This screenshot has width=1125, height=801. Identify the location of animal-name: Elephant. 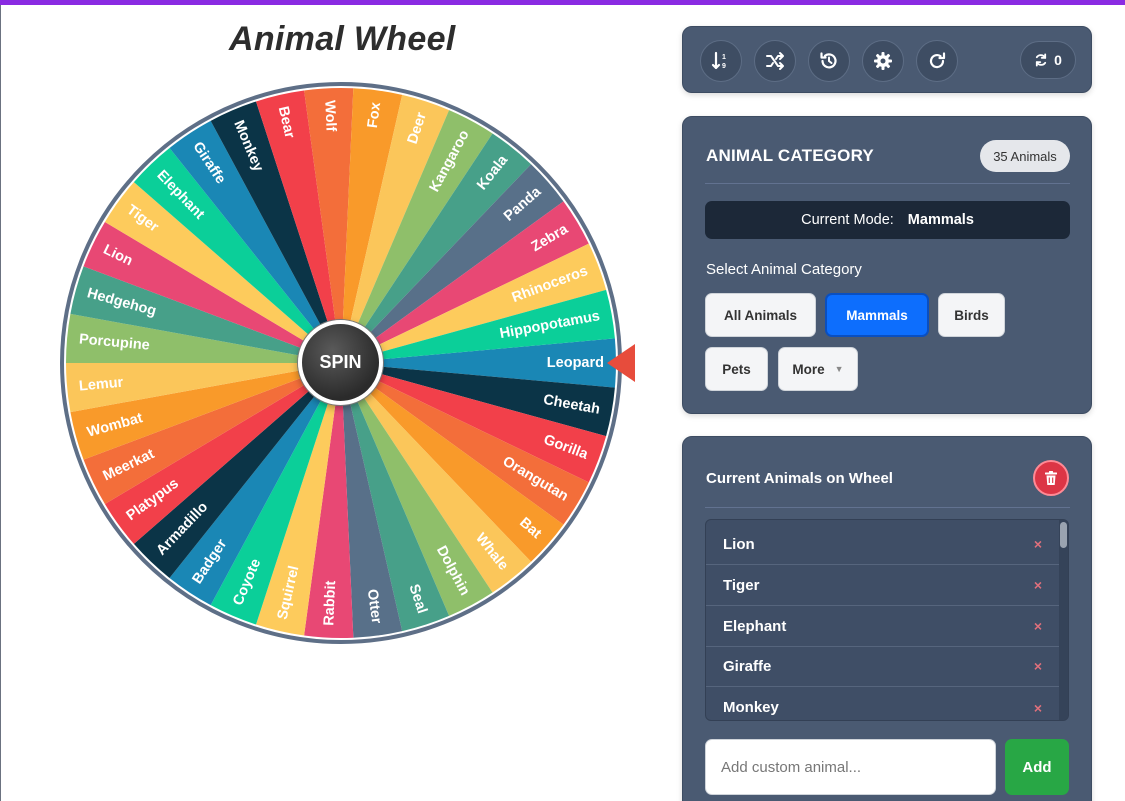
(755, 626).